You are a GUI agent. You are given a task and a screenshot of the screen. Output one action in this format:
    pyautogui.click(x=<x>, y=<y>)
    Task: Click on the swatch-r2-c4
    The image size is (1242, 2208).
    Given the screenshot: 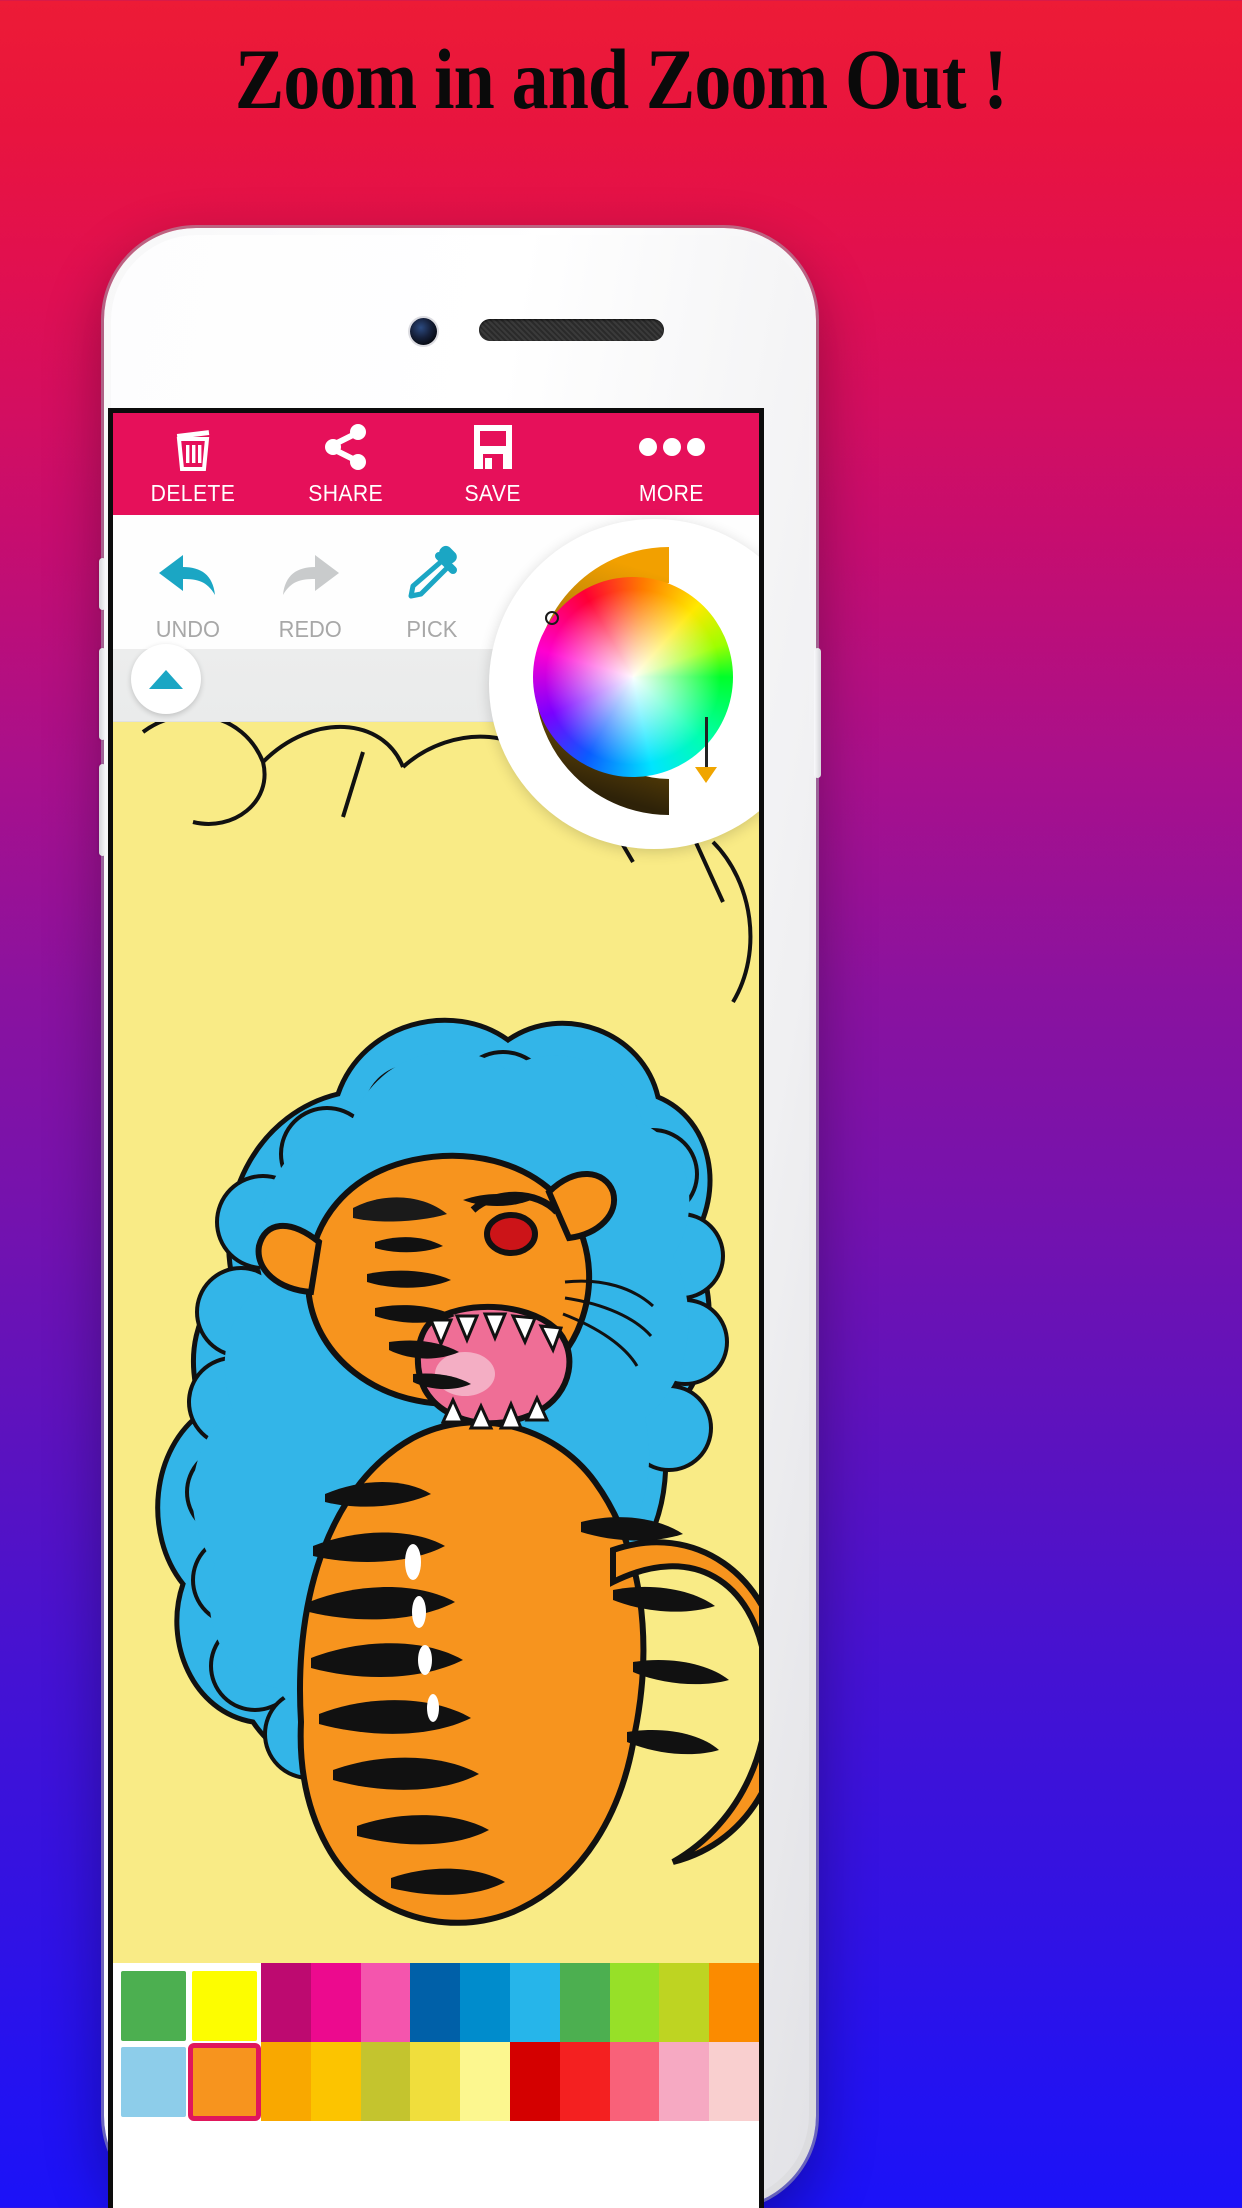 What is the action you would take?
    pyautogui.click(x=485, y=2081)
    